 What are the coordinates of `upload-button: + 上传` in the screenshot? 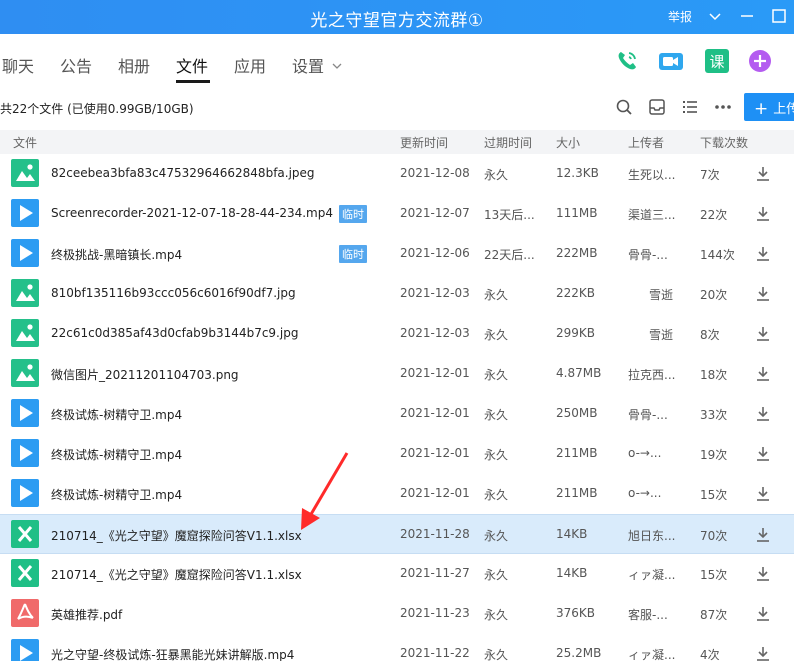 It's located at (769, 107).